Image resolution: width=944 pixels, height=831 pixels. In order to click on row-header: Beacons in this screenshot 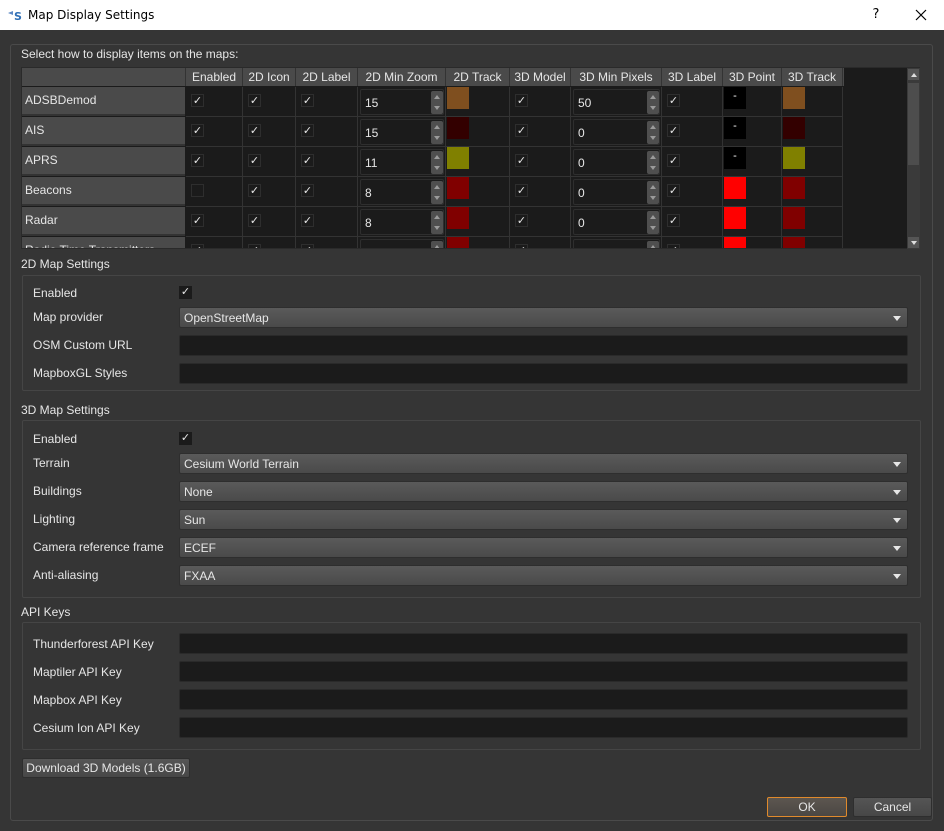, I will do `click(103, 191)`.